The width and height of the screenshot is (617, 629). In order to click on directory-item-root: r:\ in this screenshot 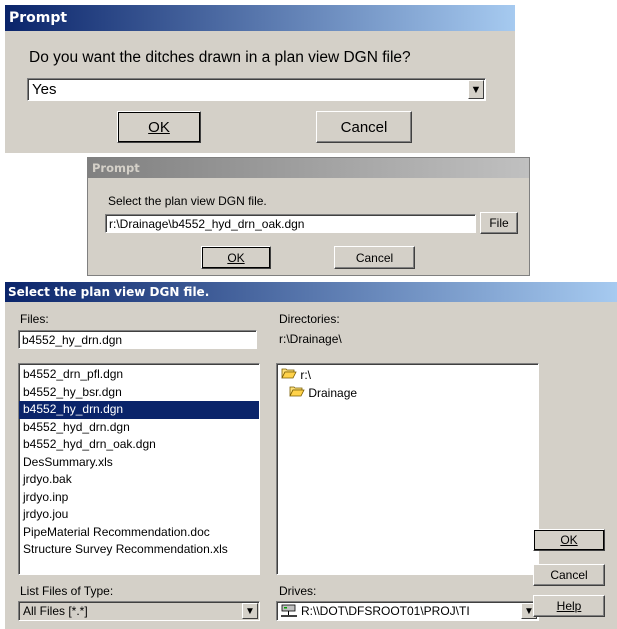, I will do `click(407, 376)`.